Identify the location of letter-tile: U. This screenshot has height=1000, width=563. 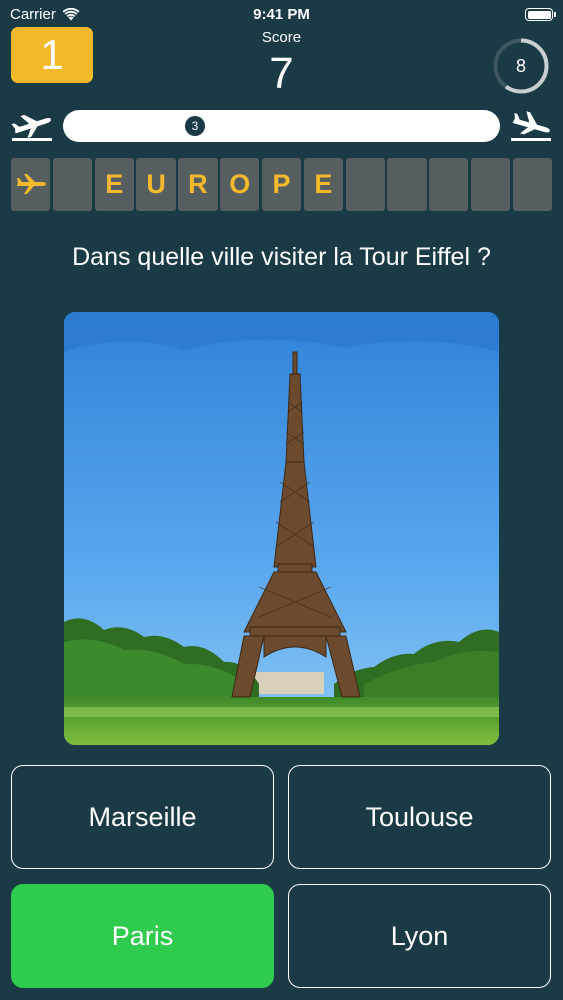
(156, 184).